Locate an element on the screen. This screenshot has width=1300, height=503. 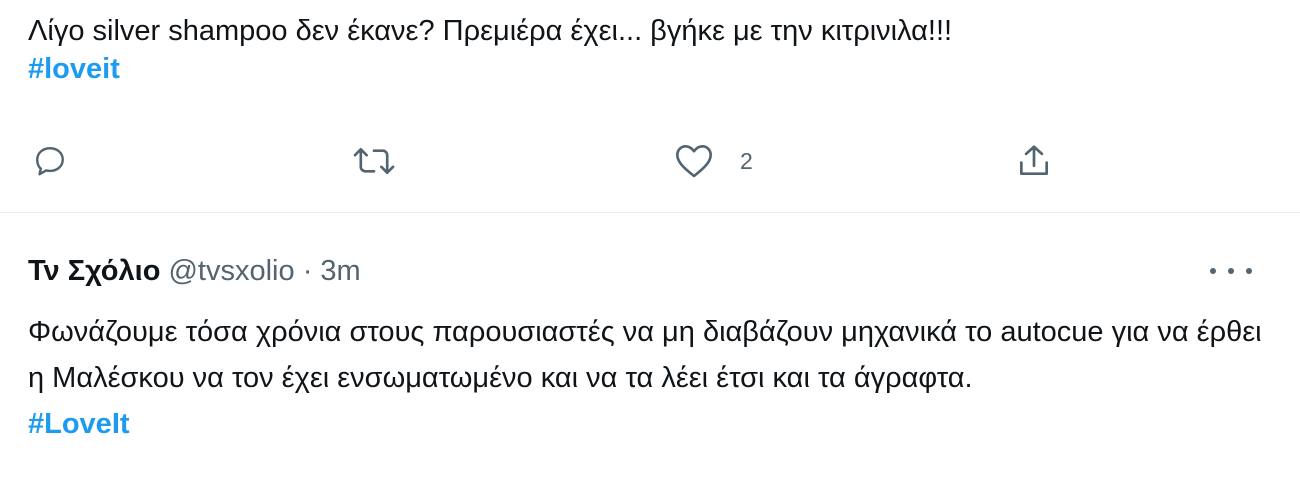
author-name: Τν Σχόλιο is located at coordinates (94, 271).